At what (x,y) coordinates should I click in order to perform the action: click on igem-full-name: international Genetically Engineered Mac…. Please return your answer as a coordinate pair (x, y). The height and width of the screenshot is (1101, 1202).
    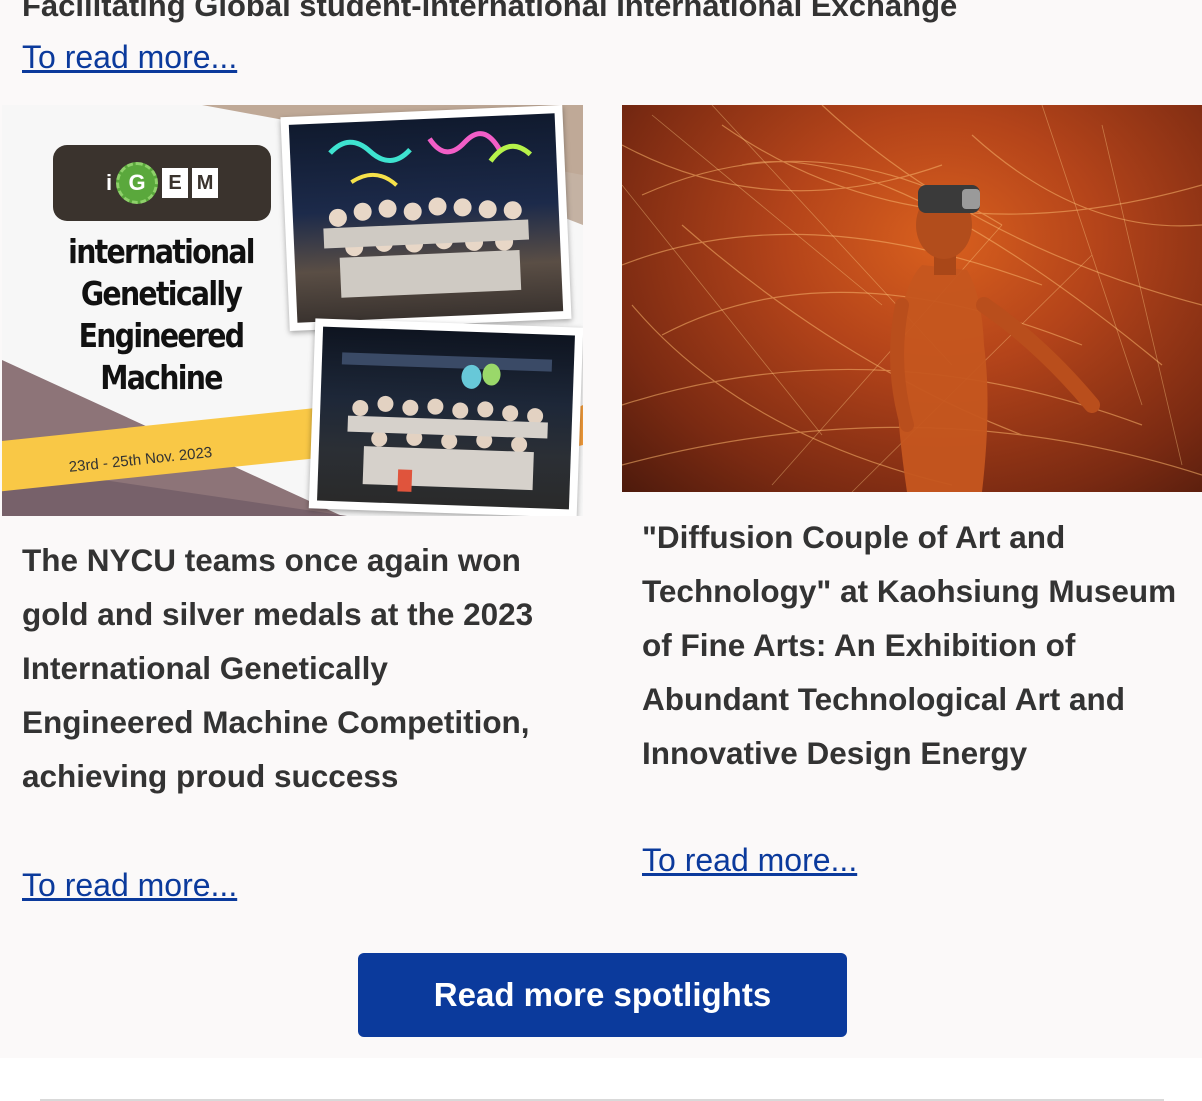
    Looking at the image, I should click on (161, 315).